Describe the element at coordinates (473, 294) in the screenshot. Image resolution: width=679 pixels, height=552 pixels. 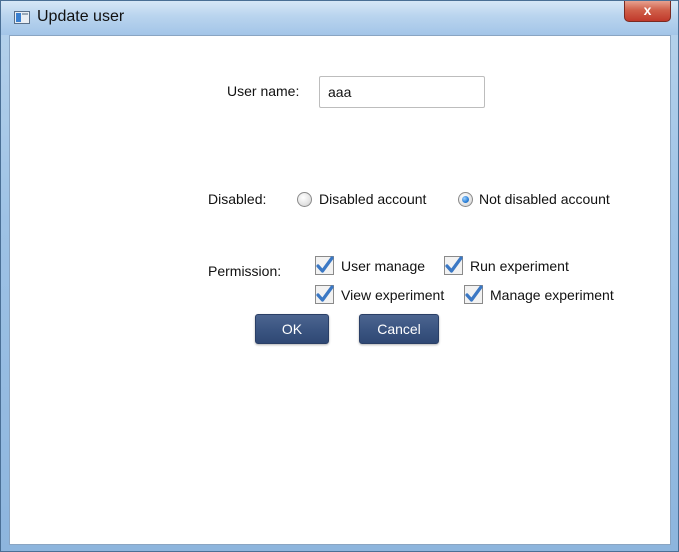
I see `checkbox-manage-experiment` at that location.